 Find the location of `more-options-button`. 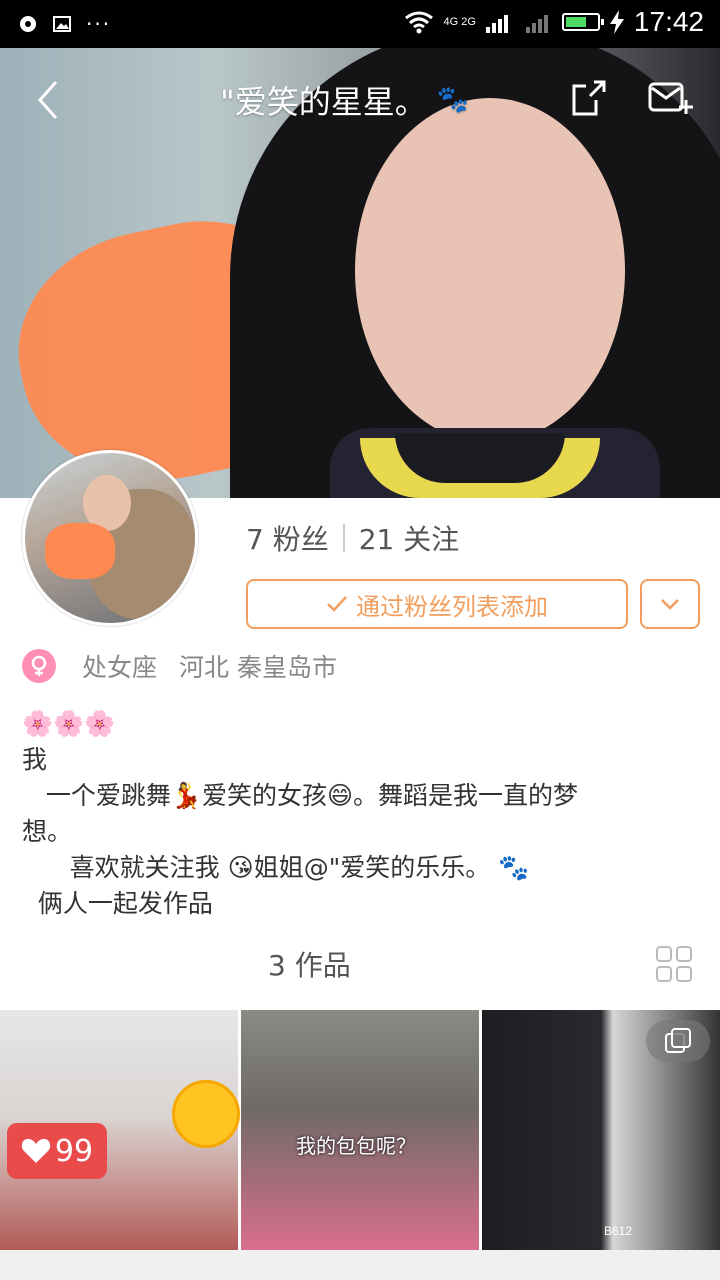

more-options-button is located at coordinates (670, 604).